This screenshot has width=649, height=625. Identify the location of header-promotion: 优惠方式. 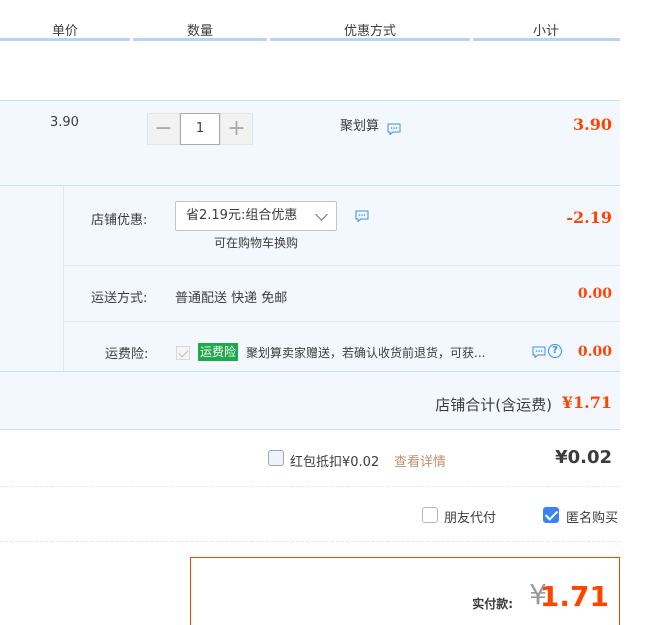
(370, 31).